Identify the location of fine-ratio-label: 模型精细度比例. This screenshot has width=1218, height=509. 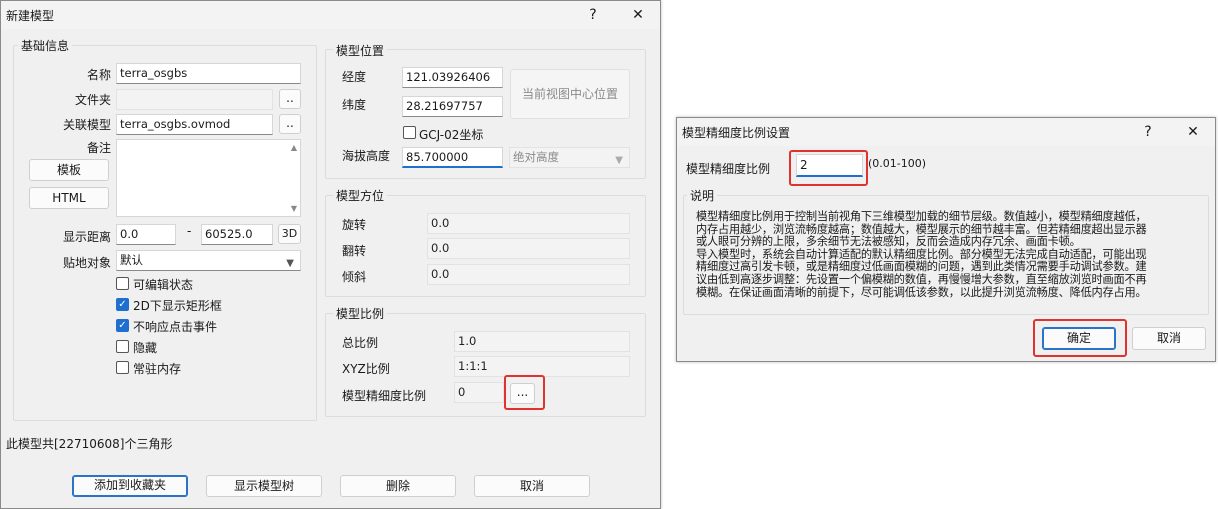
(728, 169).